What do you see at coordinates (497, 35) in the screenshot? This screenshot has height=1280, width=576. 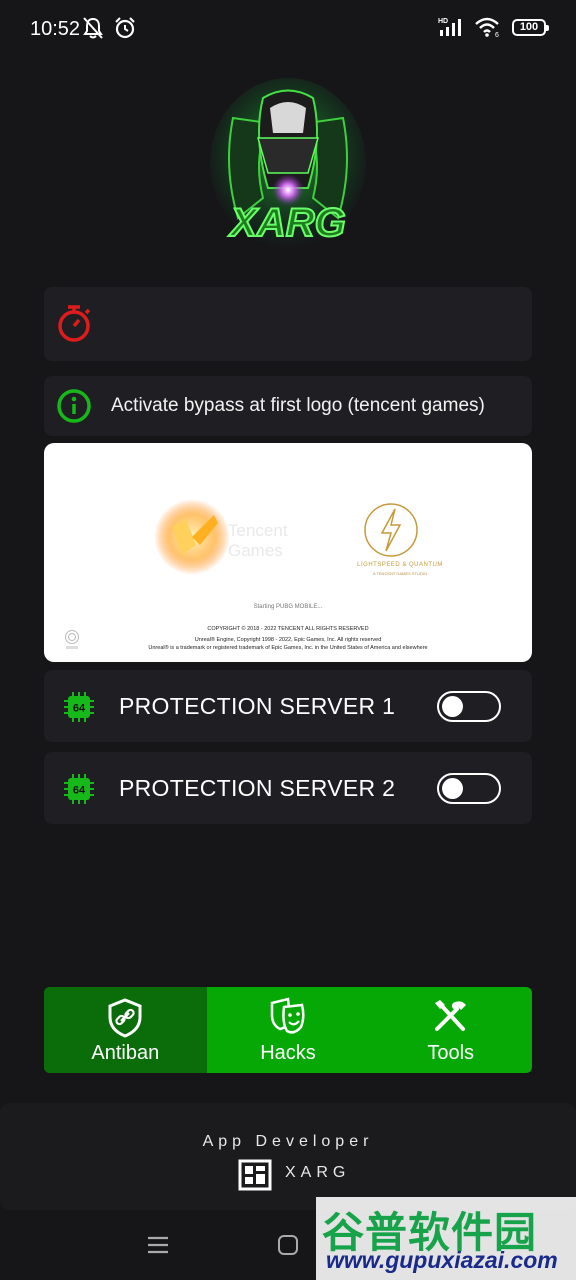 I see `svg-text: 6` at bounding box center [497, 35].